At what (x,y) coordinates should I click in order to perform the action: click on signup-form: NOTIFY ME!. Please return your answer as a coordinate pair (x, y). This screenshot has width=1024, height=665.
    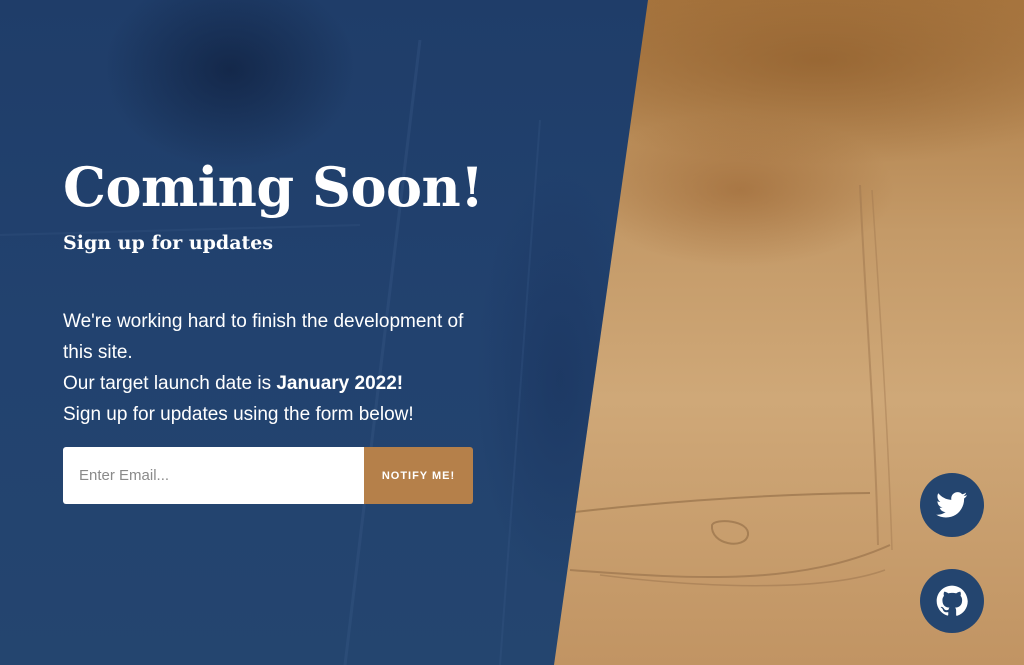
    Looking at the image, I should click on (268, 475).